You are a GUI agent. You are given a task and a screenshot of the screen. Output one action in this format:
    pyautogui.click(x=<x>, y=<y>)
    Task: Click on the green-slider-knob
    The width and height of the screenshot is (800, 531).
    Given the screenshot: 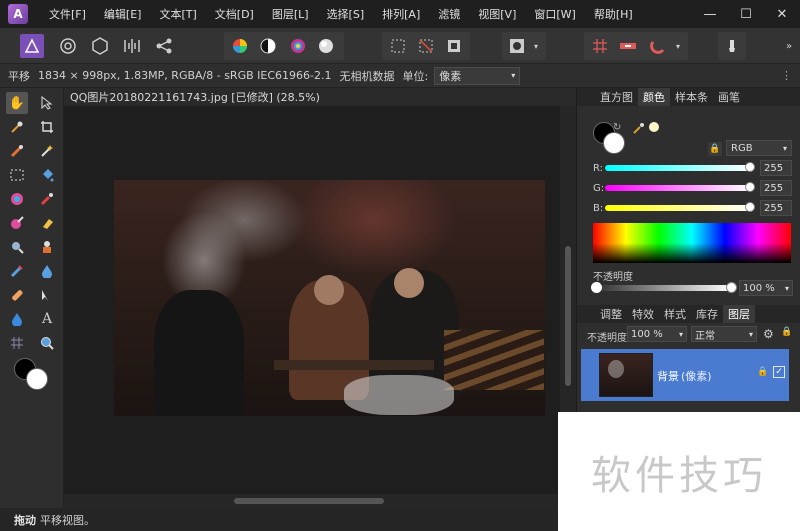 What is the action you would take?
    pyautogui.click(x=750, y=187)
    